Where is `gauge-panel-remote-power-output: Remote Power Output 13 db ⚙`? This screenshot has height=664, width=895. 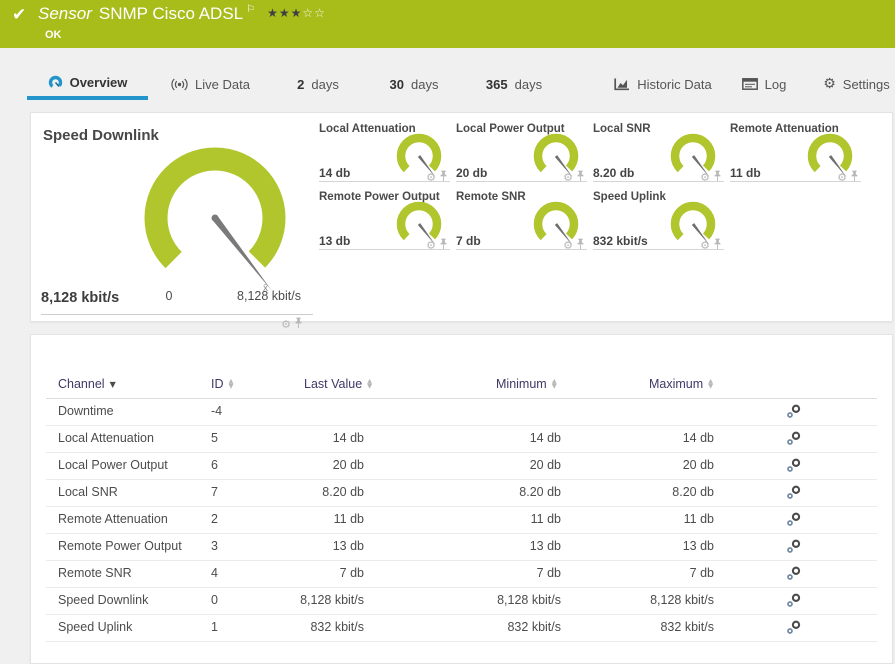 gauge-panel-remote-power-output: Remote Power Output 13 db ⚙ is located at coordinates (384, 221).